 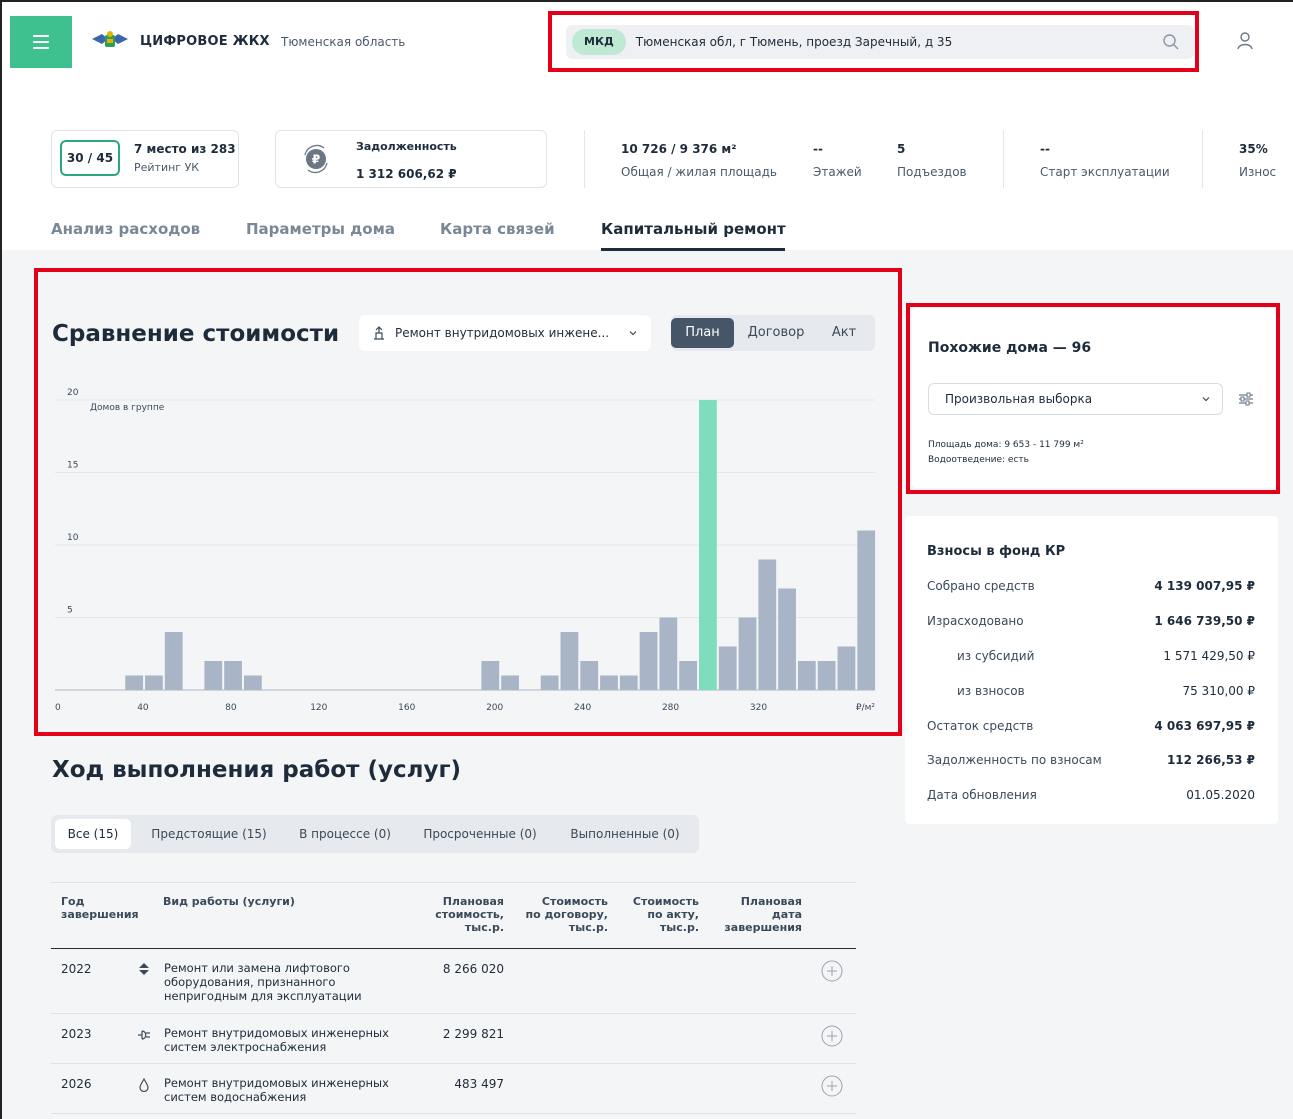 What do you see at coordinates (1245, 41) in the screenshot?
I see `user-profile-icon` at bounding box center [1245, 41].